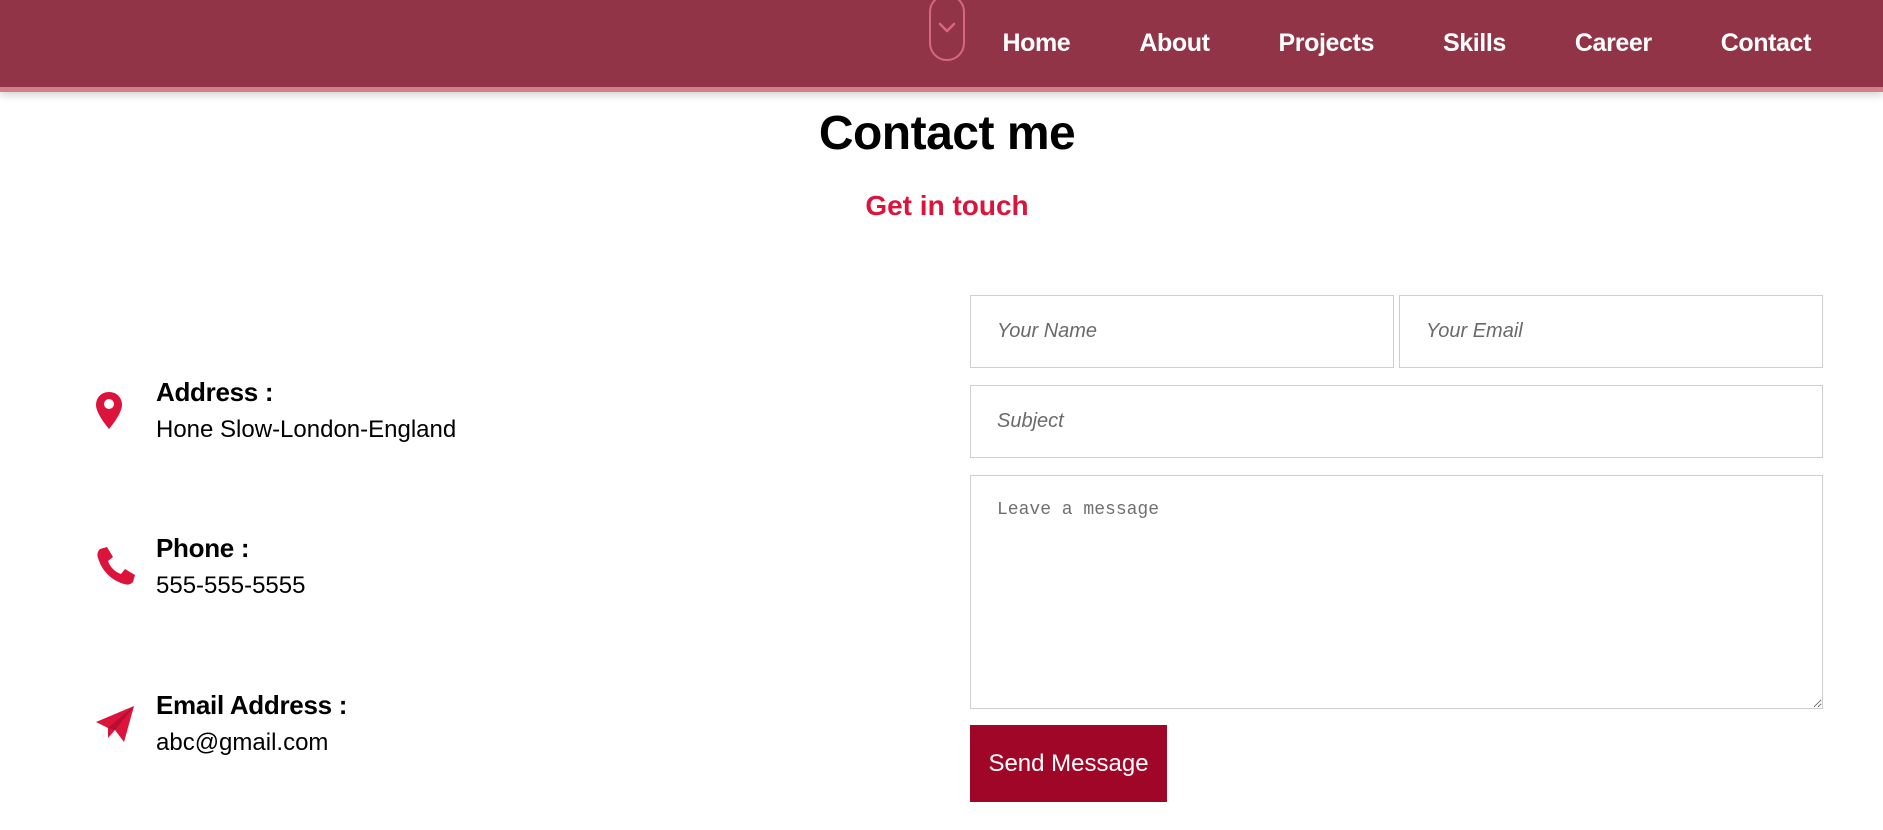  I want to click on address-info: Address : Hone Slow-London-England, so click(392, 417).